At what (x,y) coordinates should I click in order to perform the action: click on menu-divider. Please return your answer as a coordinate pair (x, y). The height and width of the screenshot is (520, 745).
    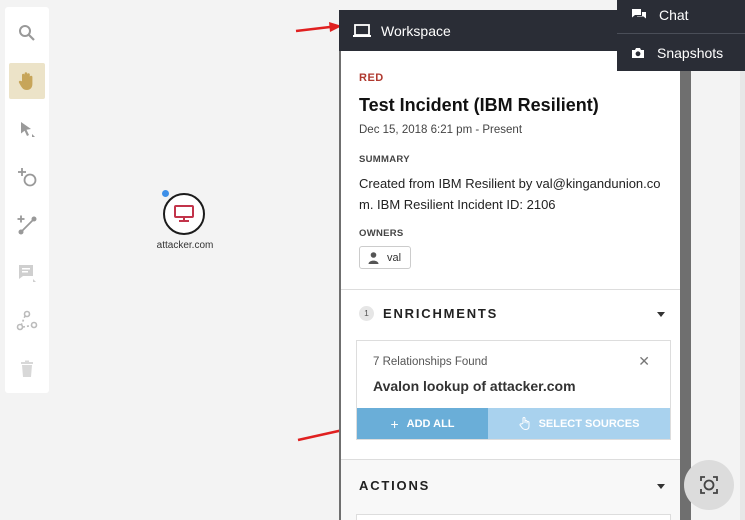
    Looking at the image, I should click on (681, 33).